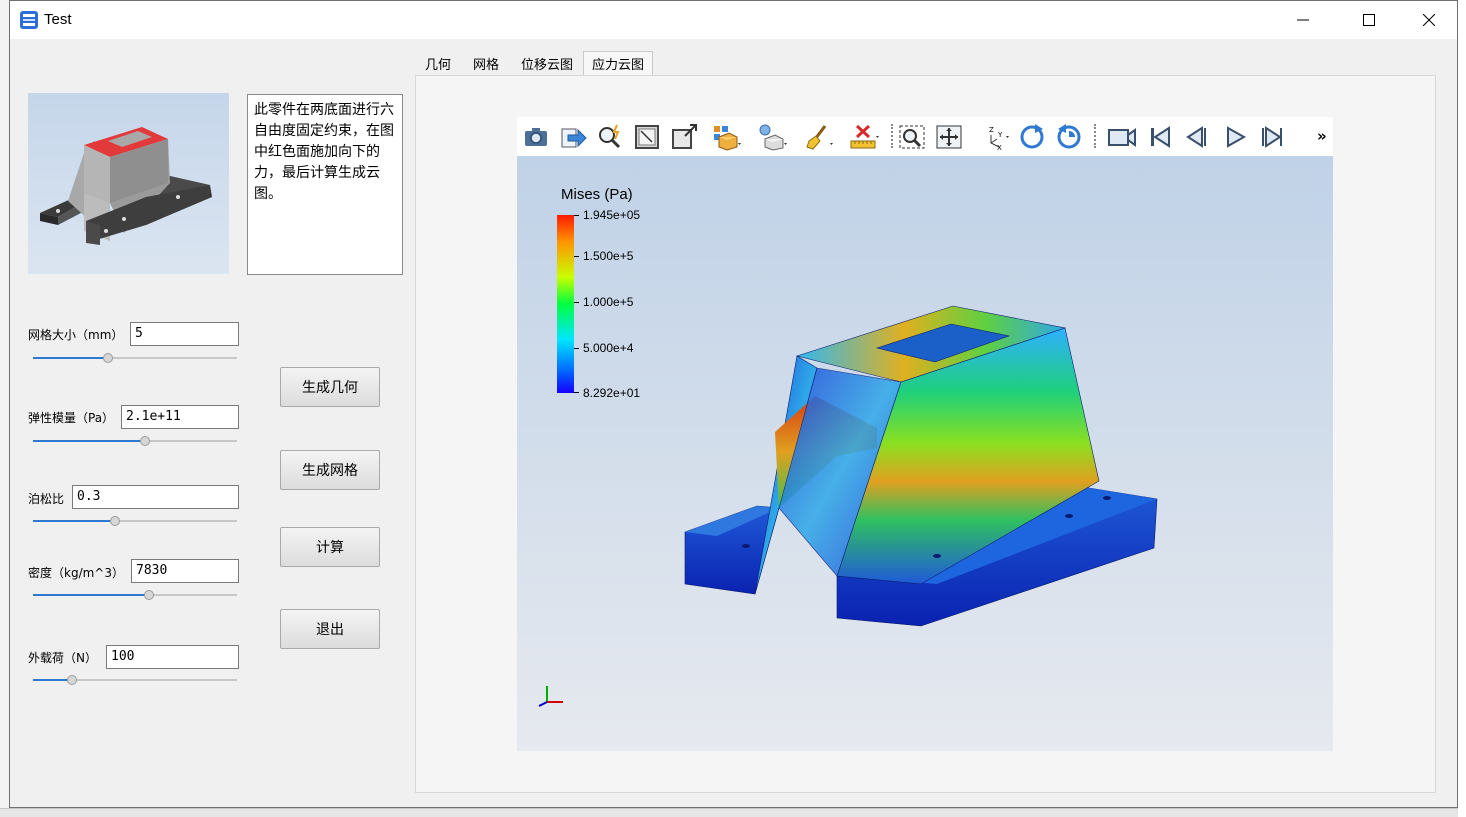  I want to click on tab-displacement: 位移云图, so click(547, 63).